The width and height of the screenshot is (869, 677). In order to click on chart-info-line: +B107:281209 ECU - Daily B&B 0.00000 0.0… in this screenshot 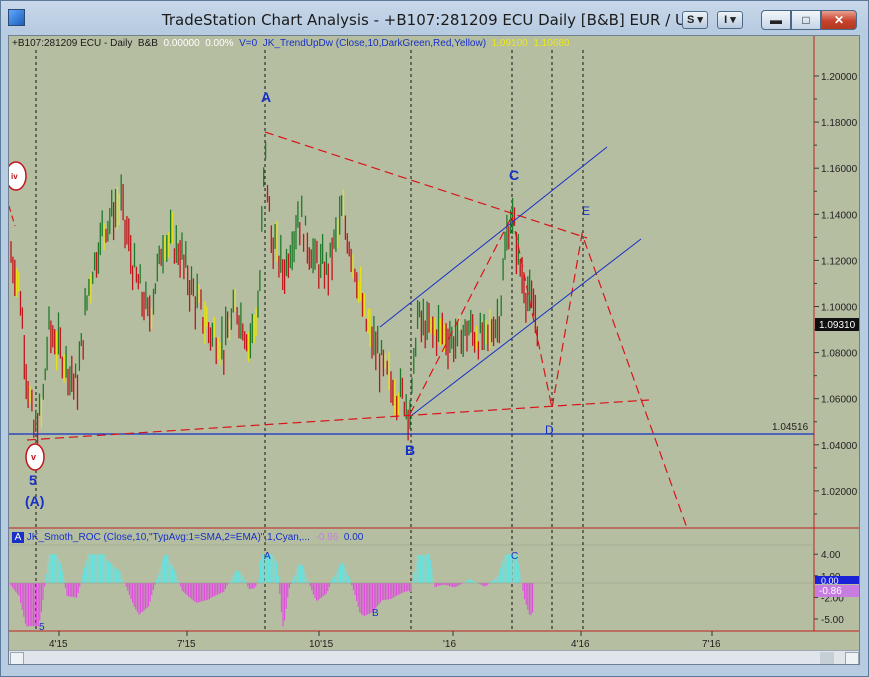, I will do `click(290, 43)`.